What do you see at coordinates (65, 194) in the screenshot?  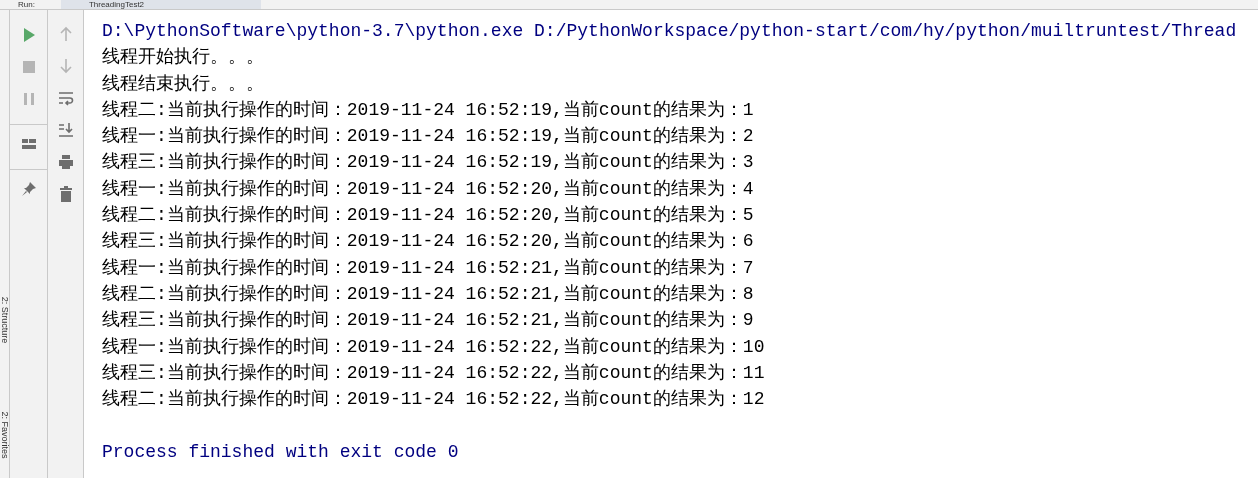 I see `trash-icon` at bounding box center [65, 194].